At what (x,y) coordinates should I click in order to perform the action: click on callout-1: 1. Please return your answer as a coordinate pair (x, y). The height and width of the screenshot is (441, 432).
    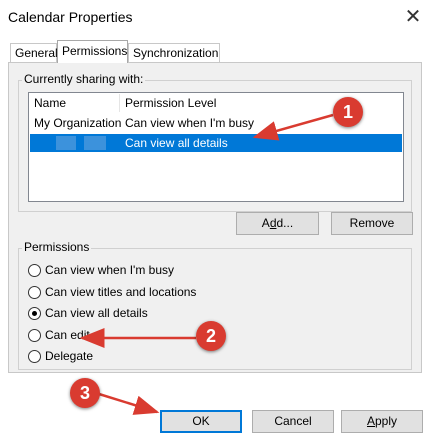
    Looking at the image, I should click on (348, 112).